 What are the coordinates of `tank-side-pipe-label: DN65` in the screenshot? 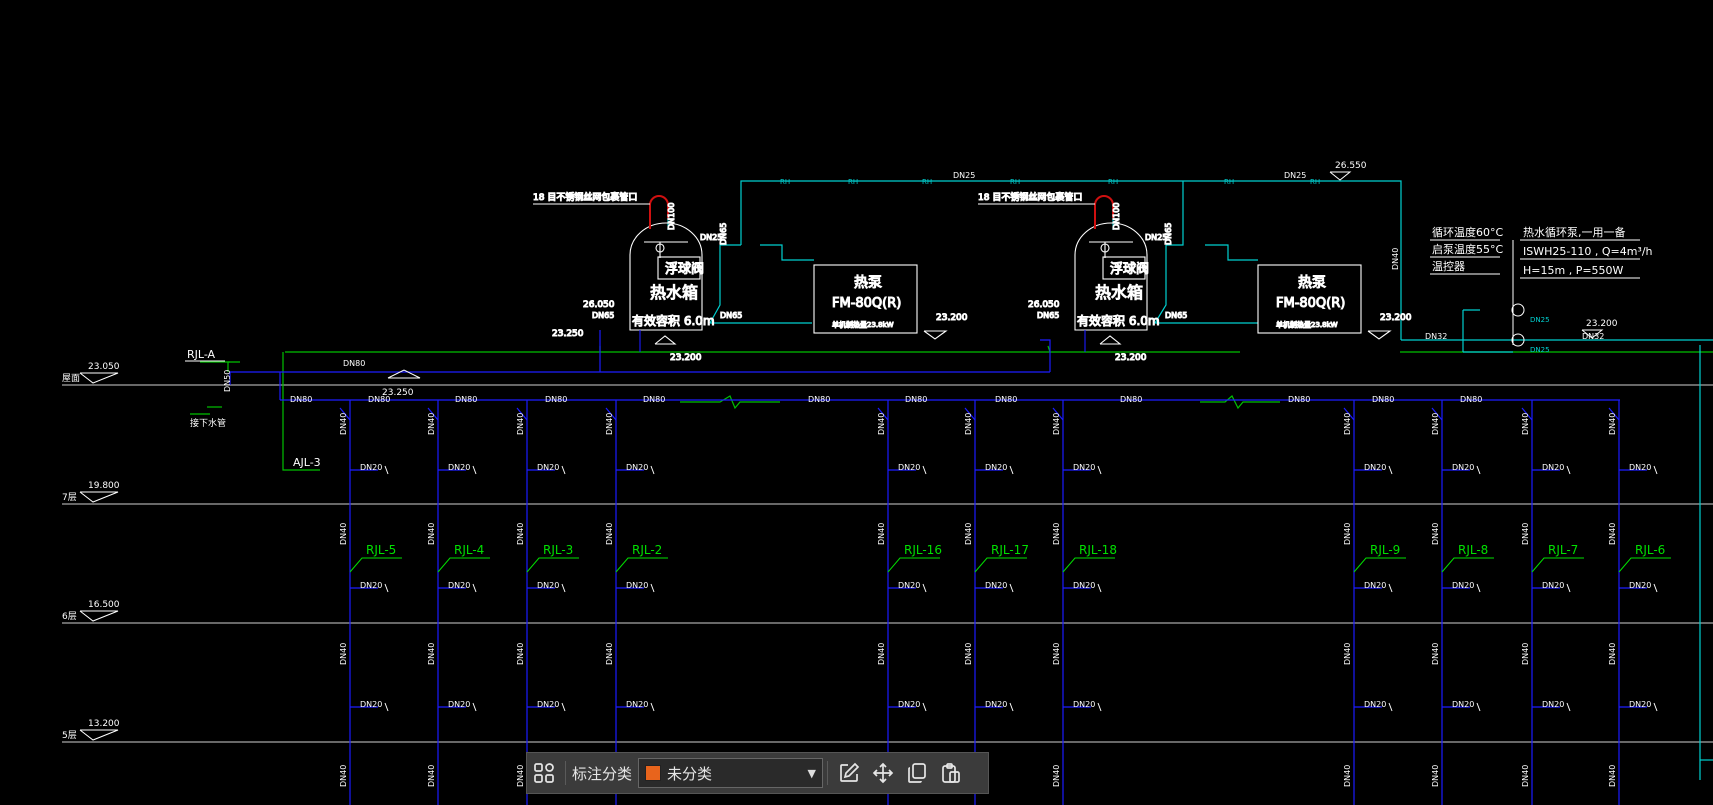 It's located at (603, 315).